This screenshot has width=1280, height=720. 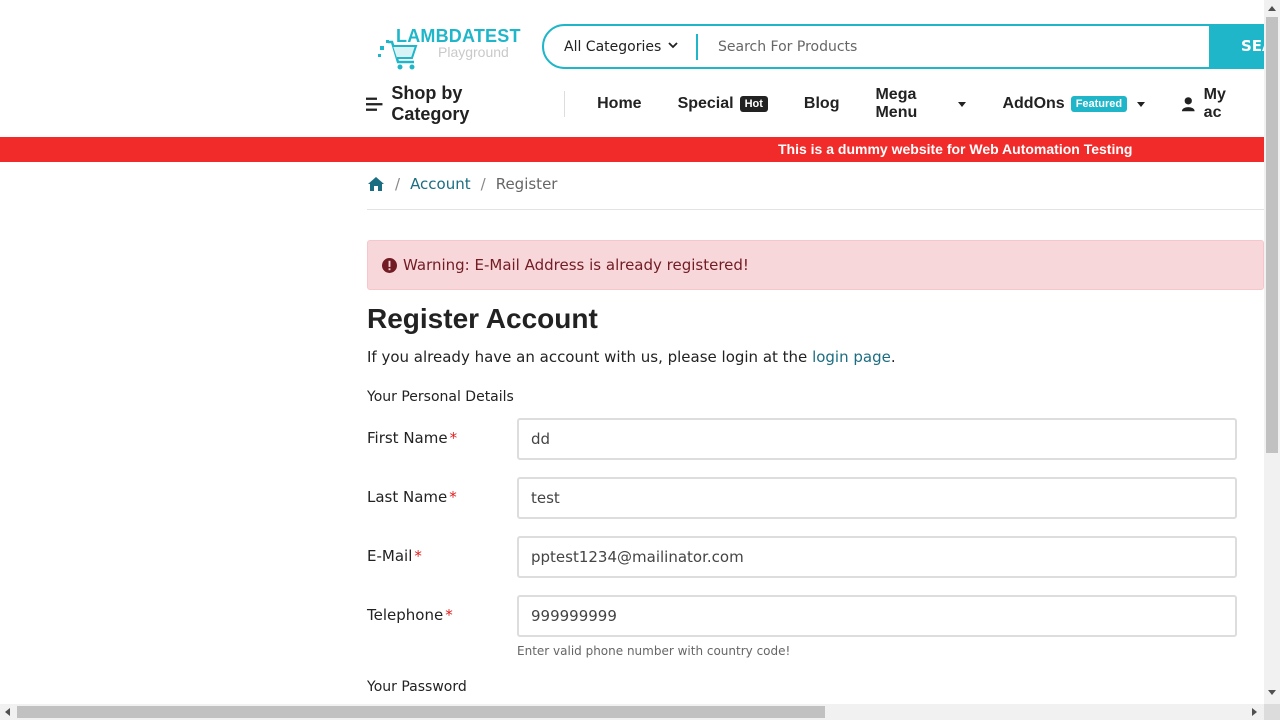 I want to click on featured-badge: Featured, so click(x=1099, y=104).